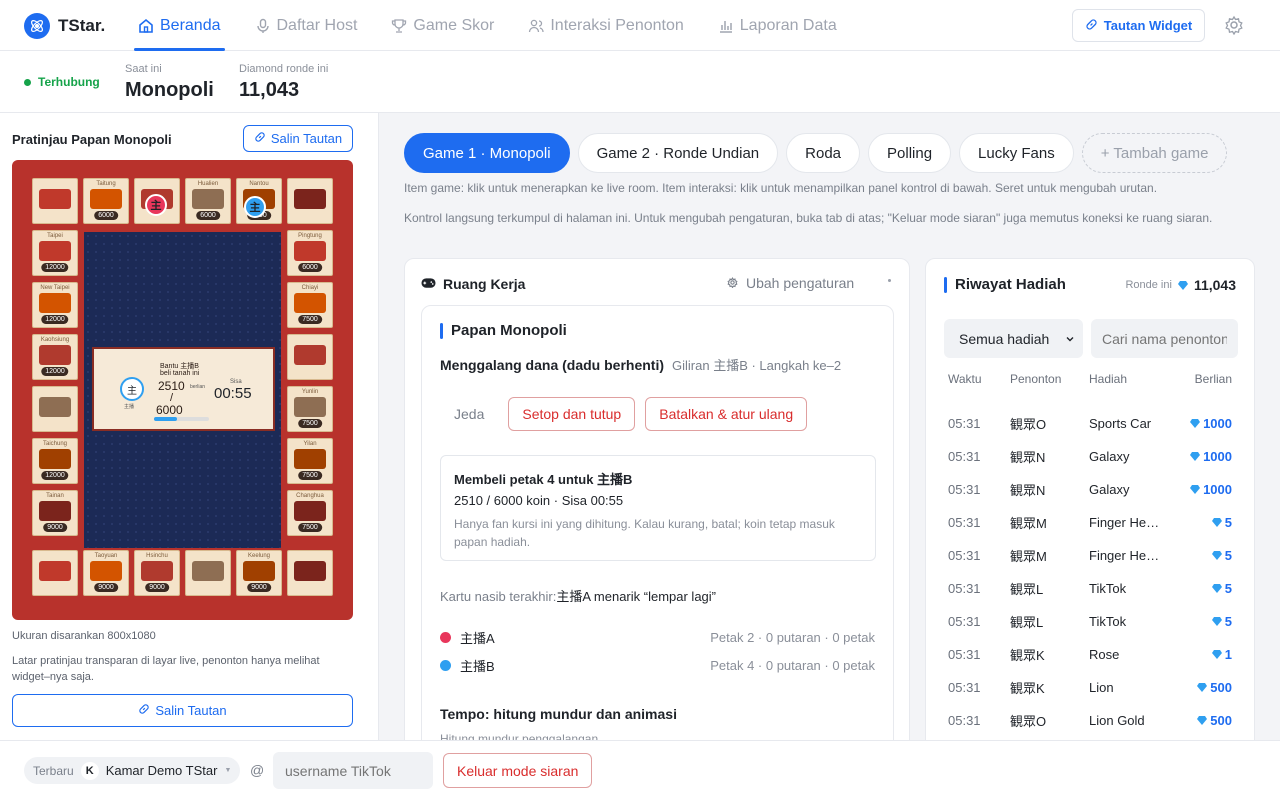 The height and width of the screenshot is (800, 1280). I want to click on connection-label: Terhubung, so click(69, 82).